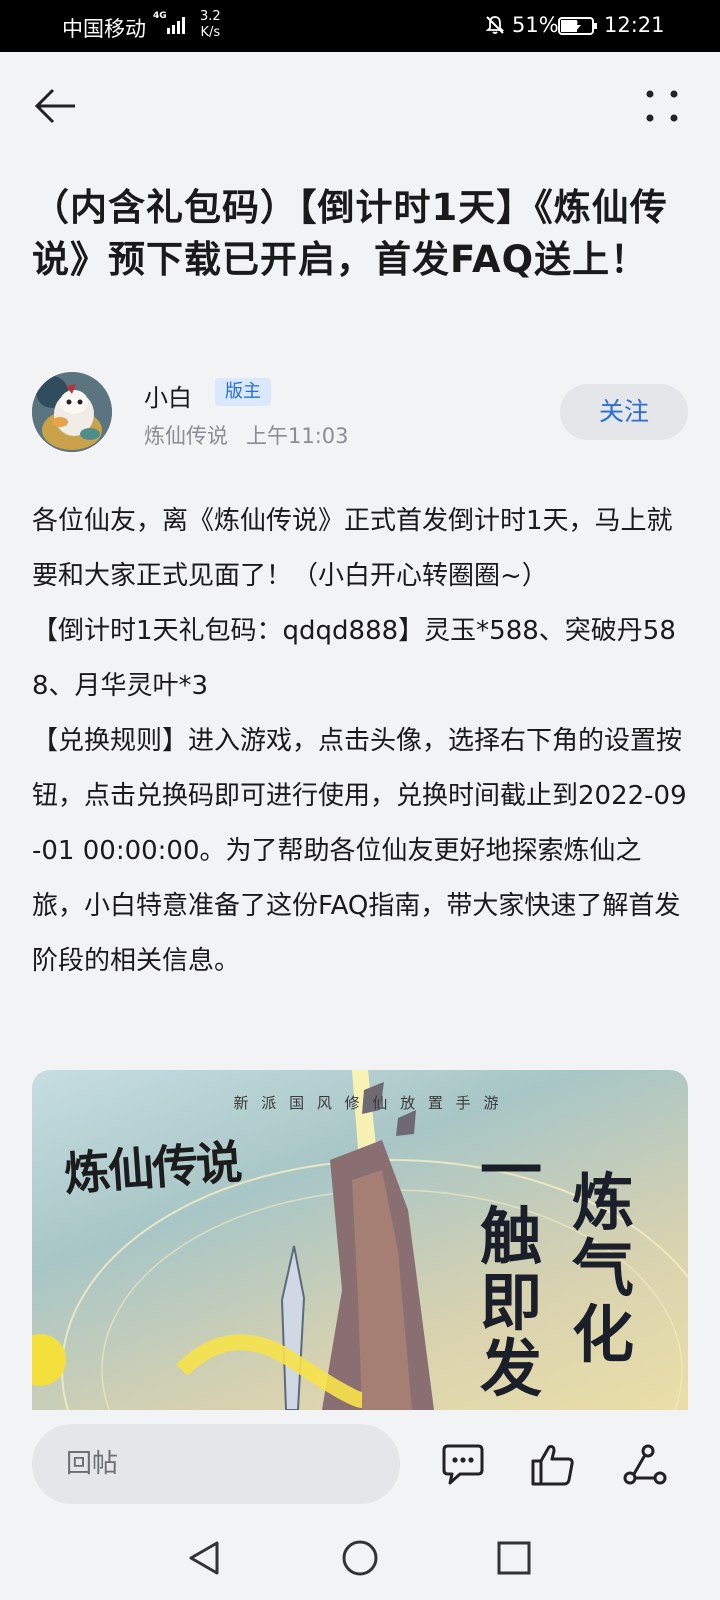 The image size is (720, 1600). I want to click on clock: 12:21, so click(634, 25).